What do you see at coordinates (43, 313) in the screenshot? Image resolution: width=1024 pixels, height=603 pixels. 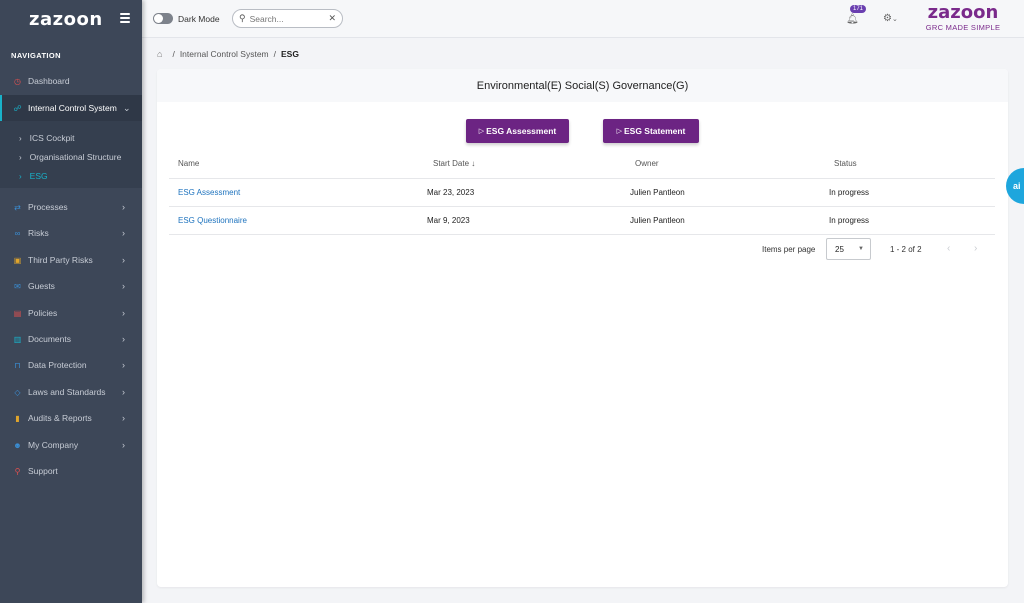 I see `sidebar-item-label: Policies` at bounding box center [43, 313].